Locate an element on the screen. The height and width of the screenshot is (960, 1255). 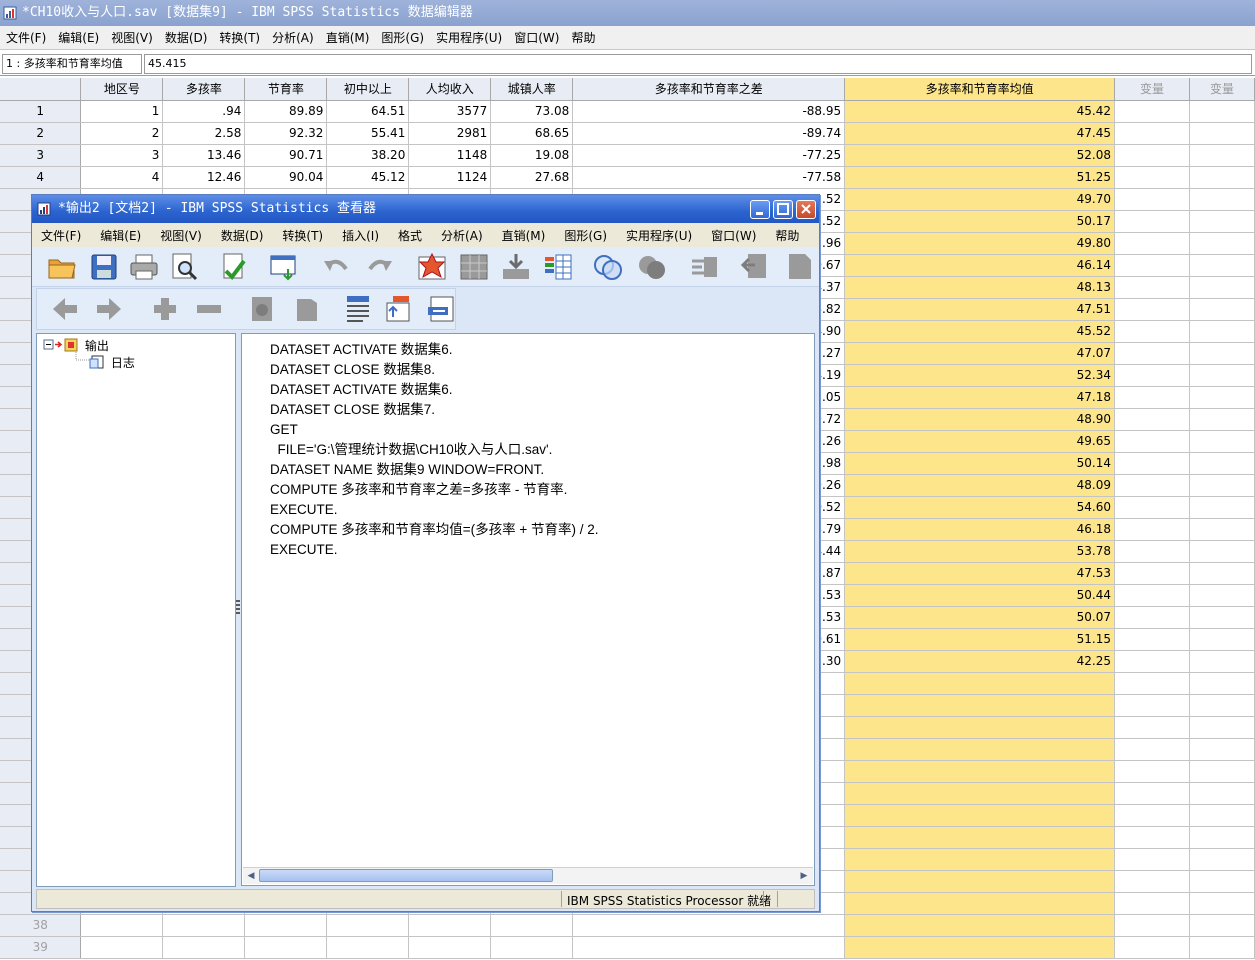
data-cell: 47.51 is located at coordinates (980, 309).